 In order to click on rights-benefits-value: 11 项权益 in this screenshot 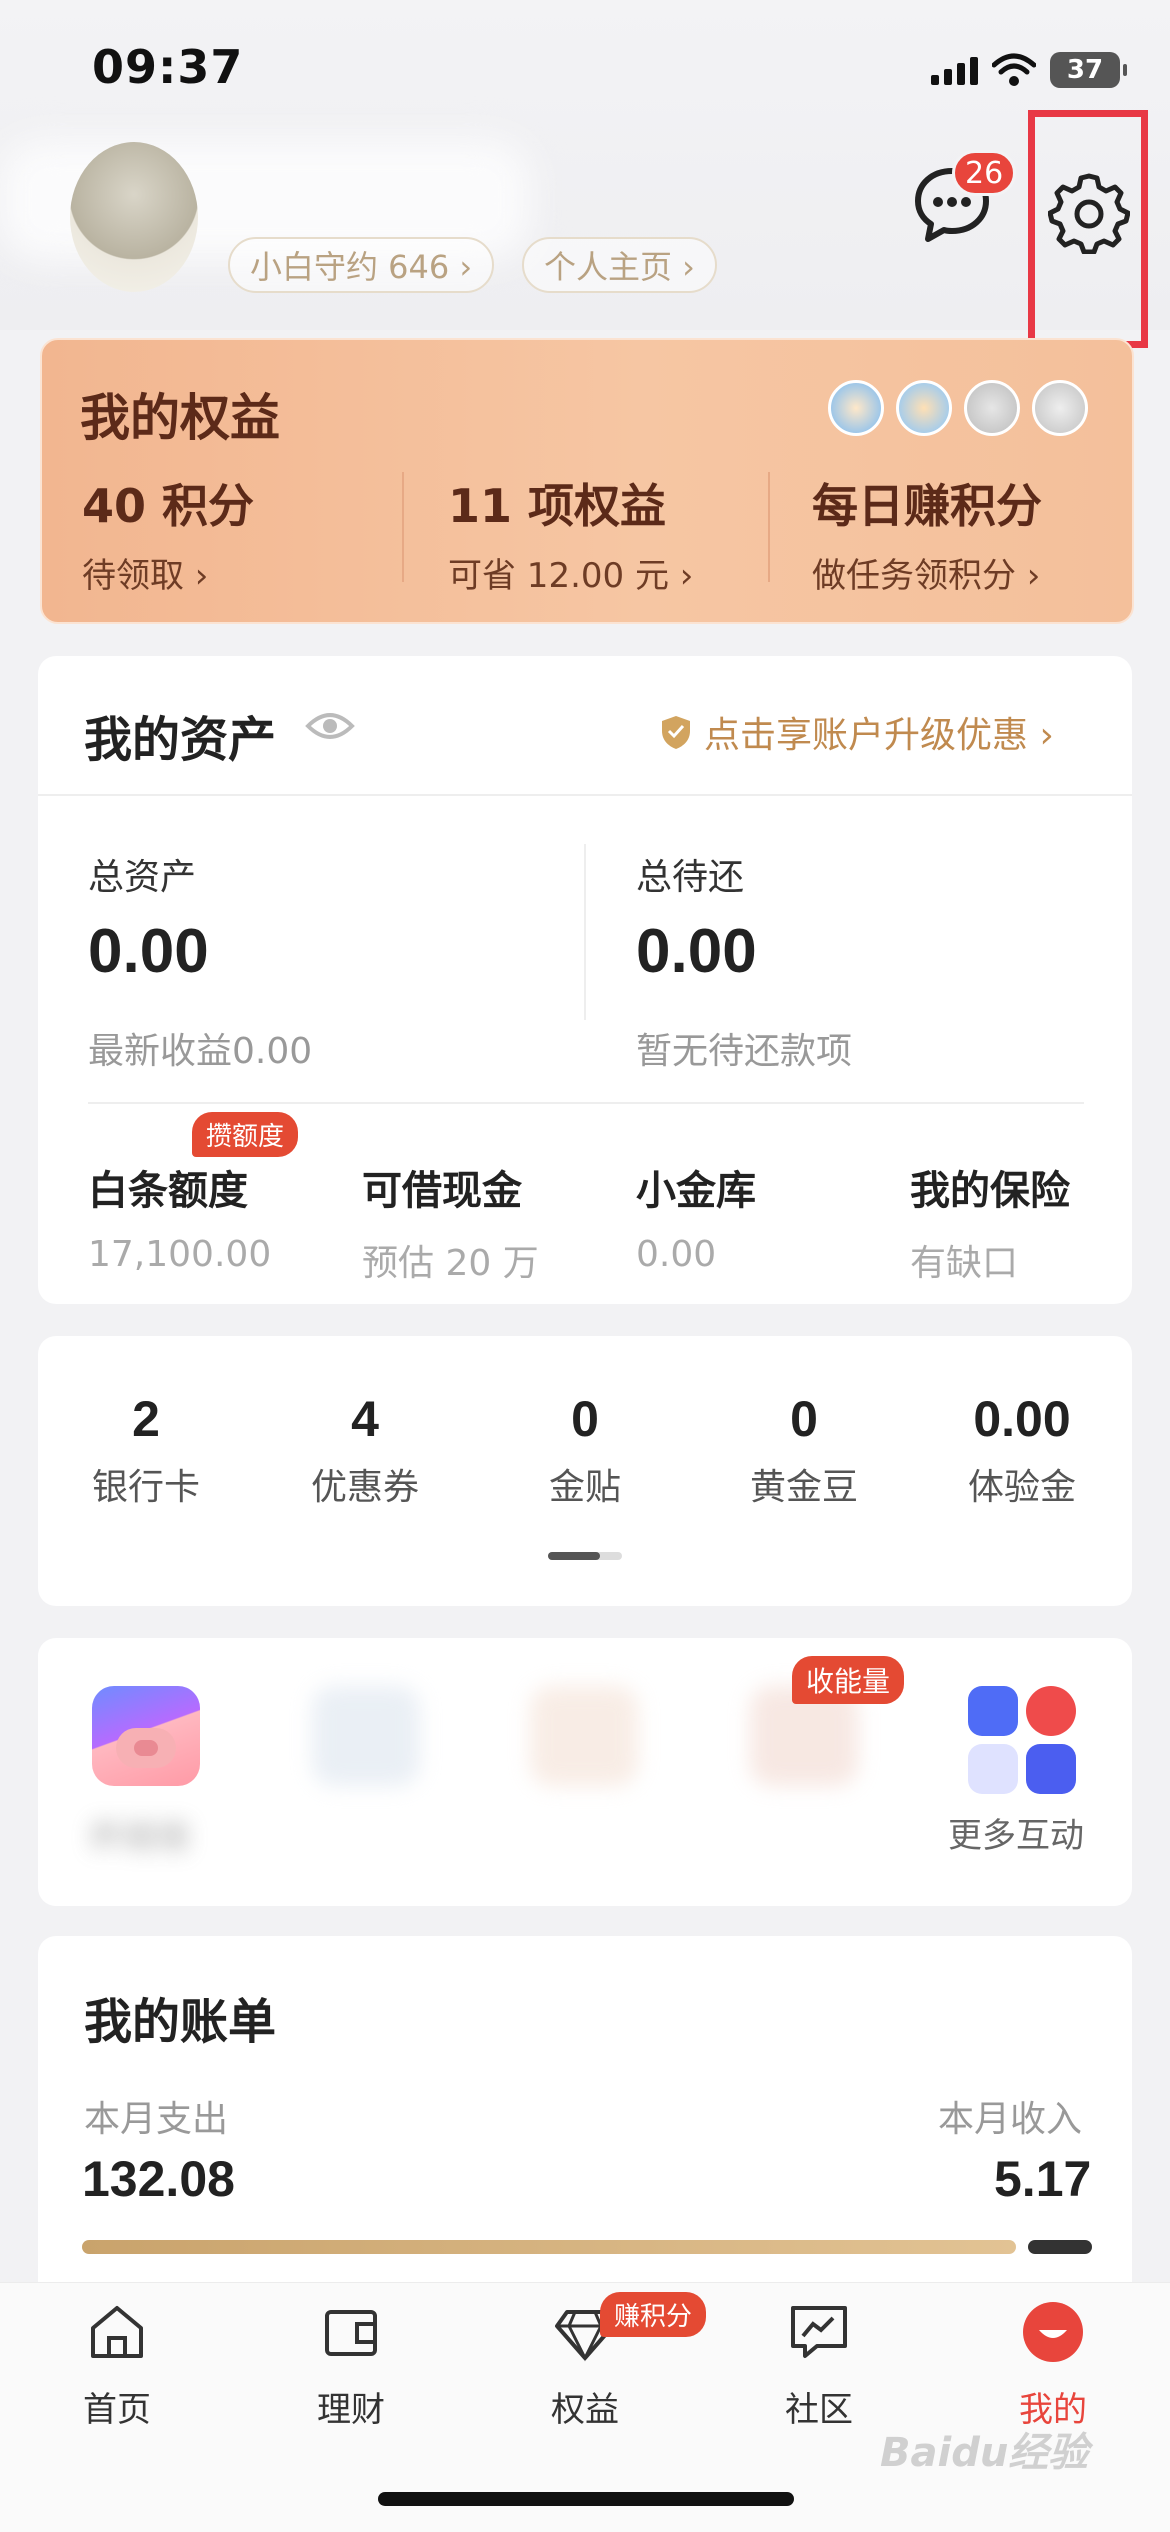, I will do `click(557, 506)`.